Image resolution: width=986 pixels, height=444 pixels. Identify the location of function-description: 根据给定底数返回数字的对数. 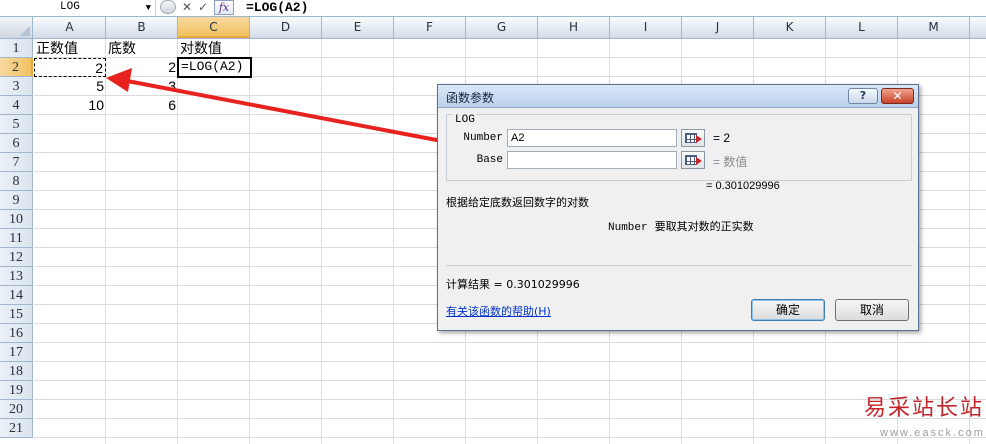
(517, 202).